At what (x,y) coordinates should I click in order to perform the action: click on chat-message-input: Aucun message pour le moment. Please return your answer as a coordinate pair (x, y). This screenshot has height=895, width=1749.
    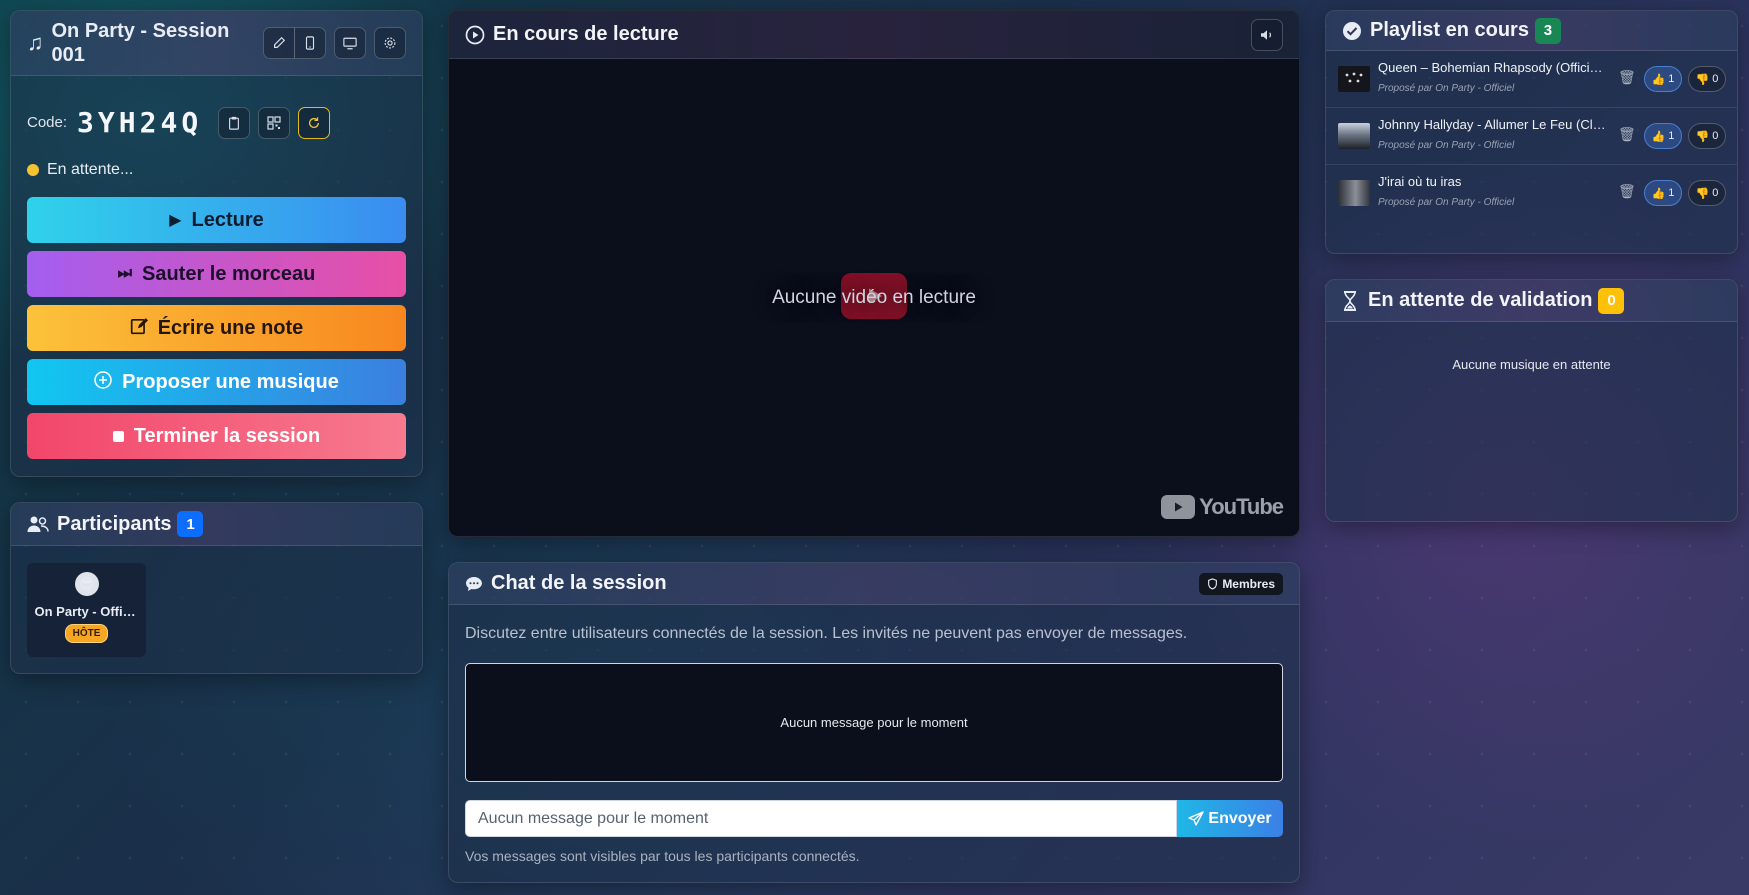
    Looking at the image, I should click on (821, 818).